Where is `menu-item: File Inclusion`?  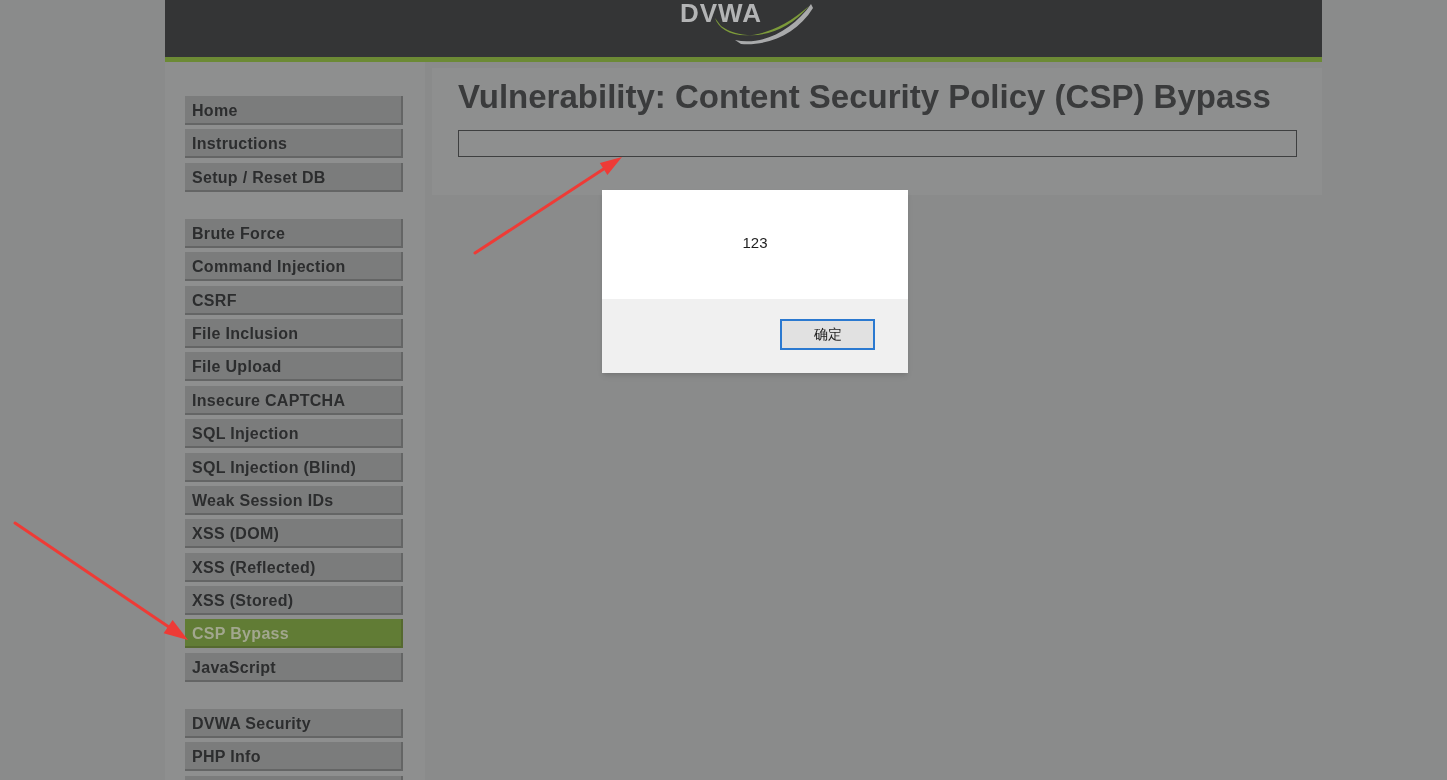
menu-item: File Inclusion is located at coordinates (294, 333).